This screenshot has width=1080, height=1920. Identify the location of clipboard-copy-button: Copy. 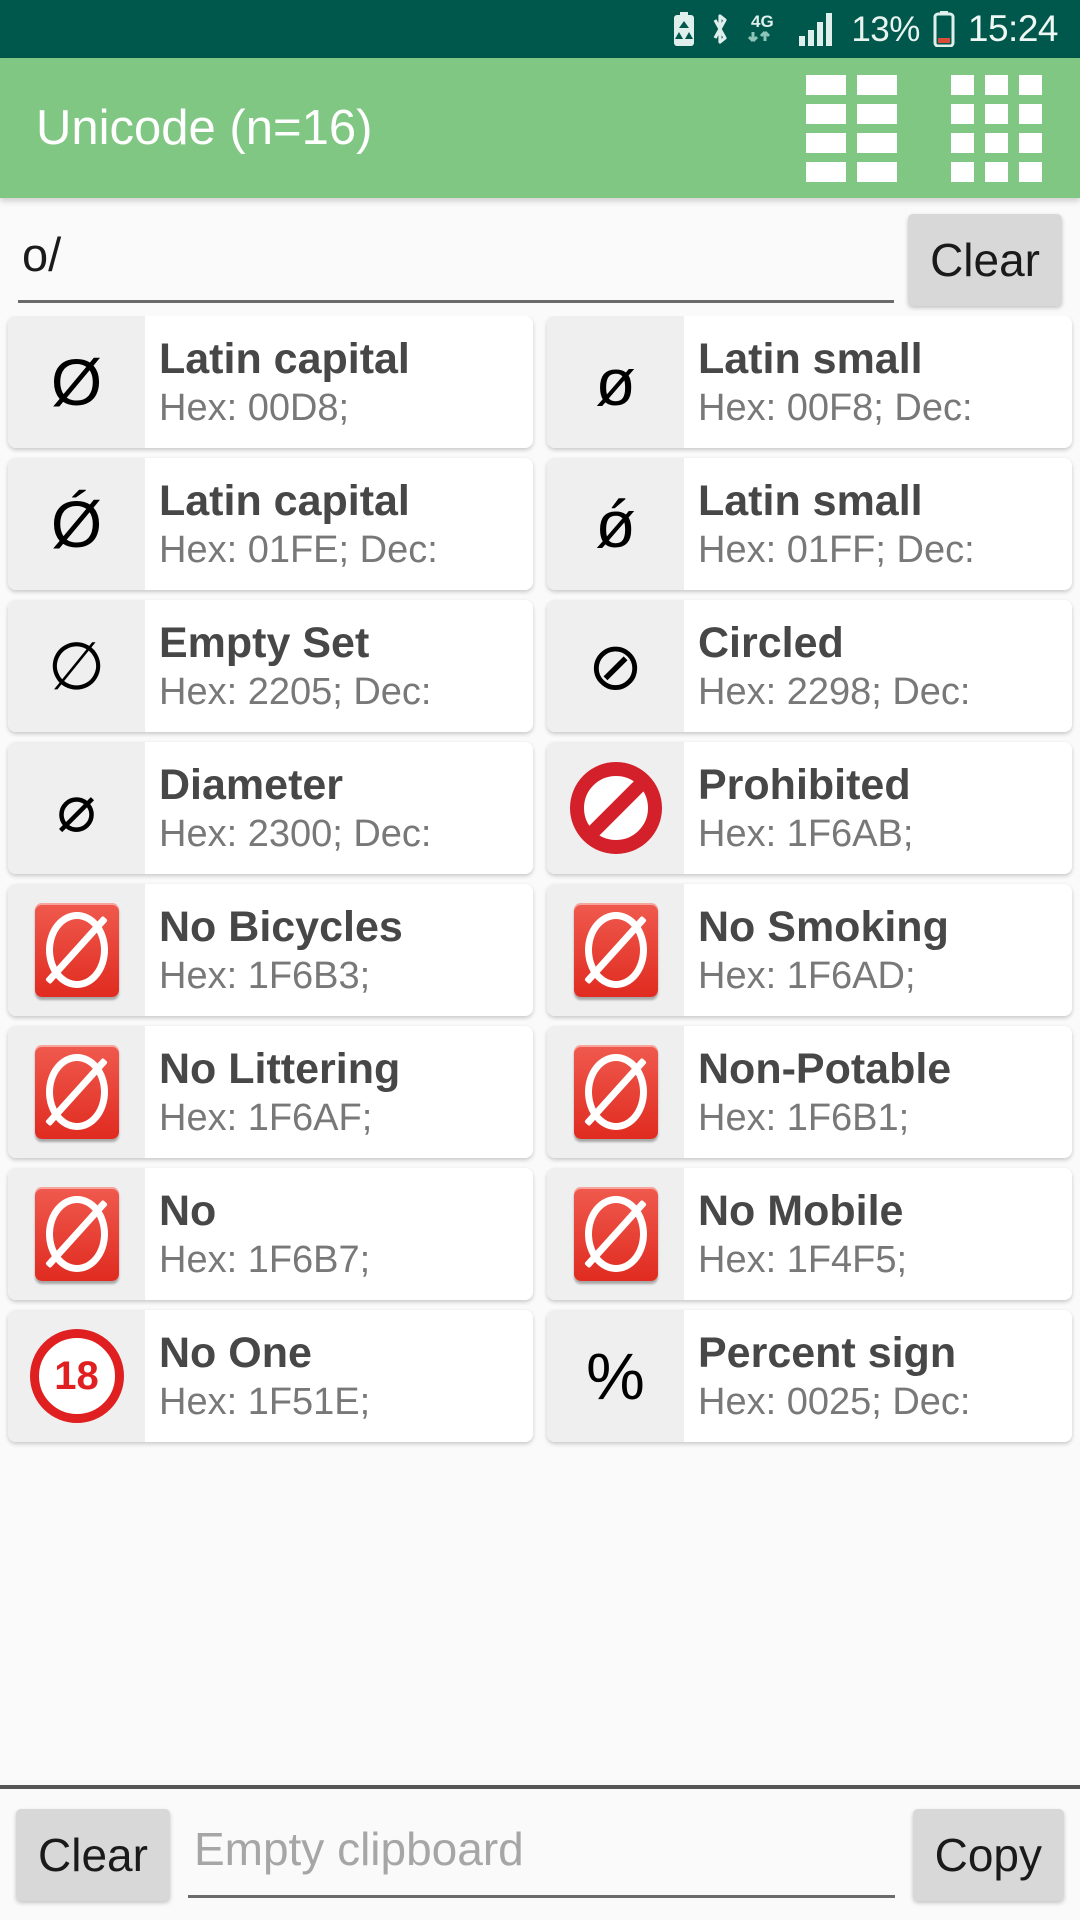
(988, 1854).